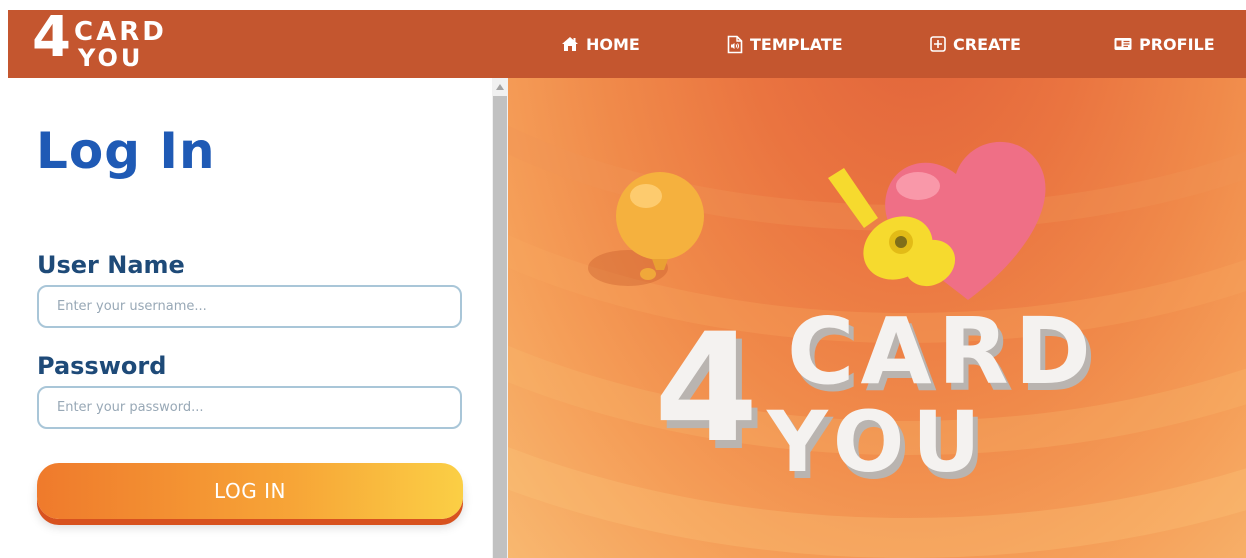 This screenshot has height=558, width=1246. Describe the element at coordinates (706, 389) in the screenshot. I see `hero-logo-digit: 4` at that location.